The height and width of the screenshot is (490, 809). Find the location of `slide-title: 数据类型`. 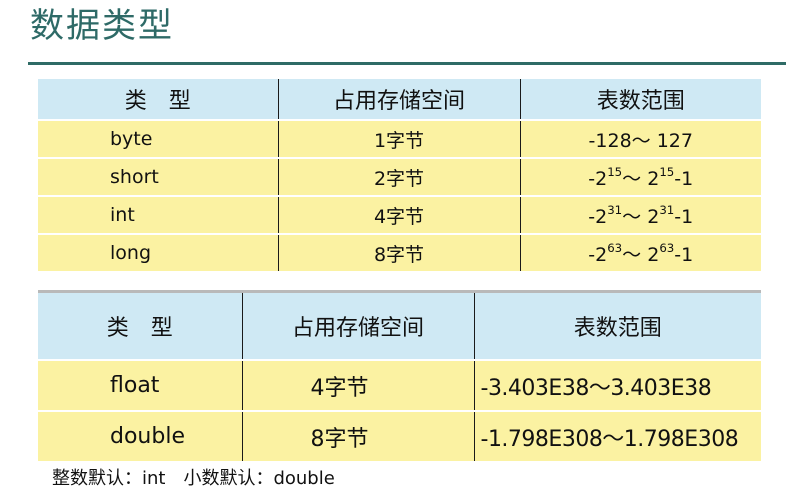

slide-title: 数据类型 is located at coordinates (102, 26).